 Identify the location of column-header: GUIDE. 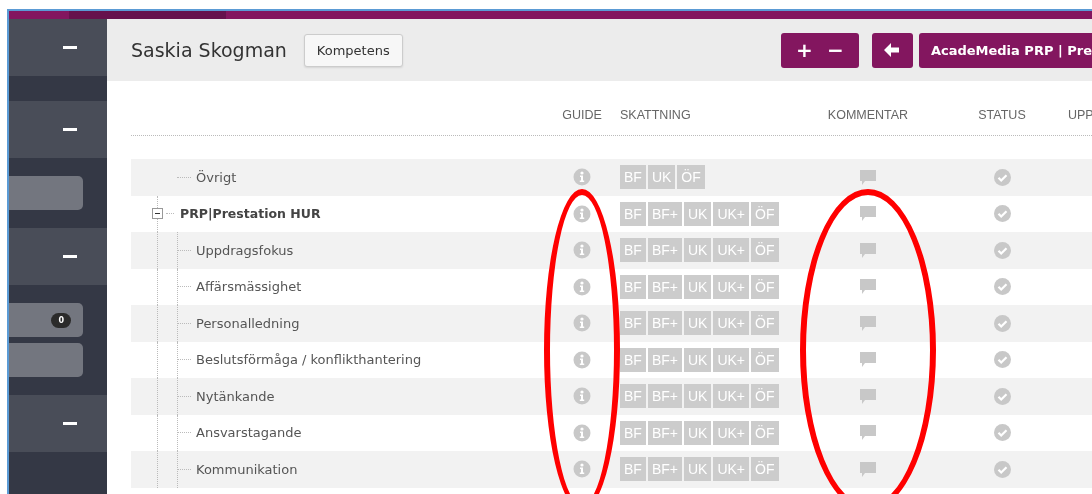
(582, 115).